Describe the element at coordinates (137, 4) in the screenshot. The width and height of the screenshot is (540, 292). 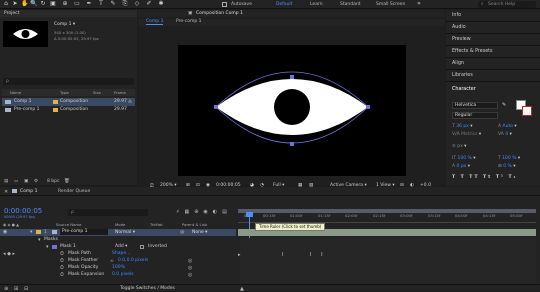
I see `eraser-tool-icon: ◇` at that location.